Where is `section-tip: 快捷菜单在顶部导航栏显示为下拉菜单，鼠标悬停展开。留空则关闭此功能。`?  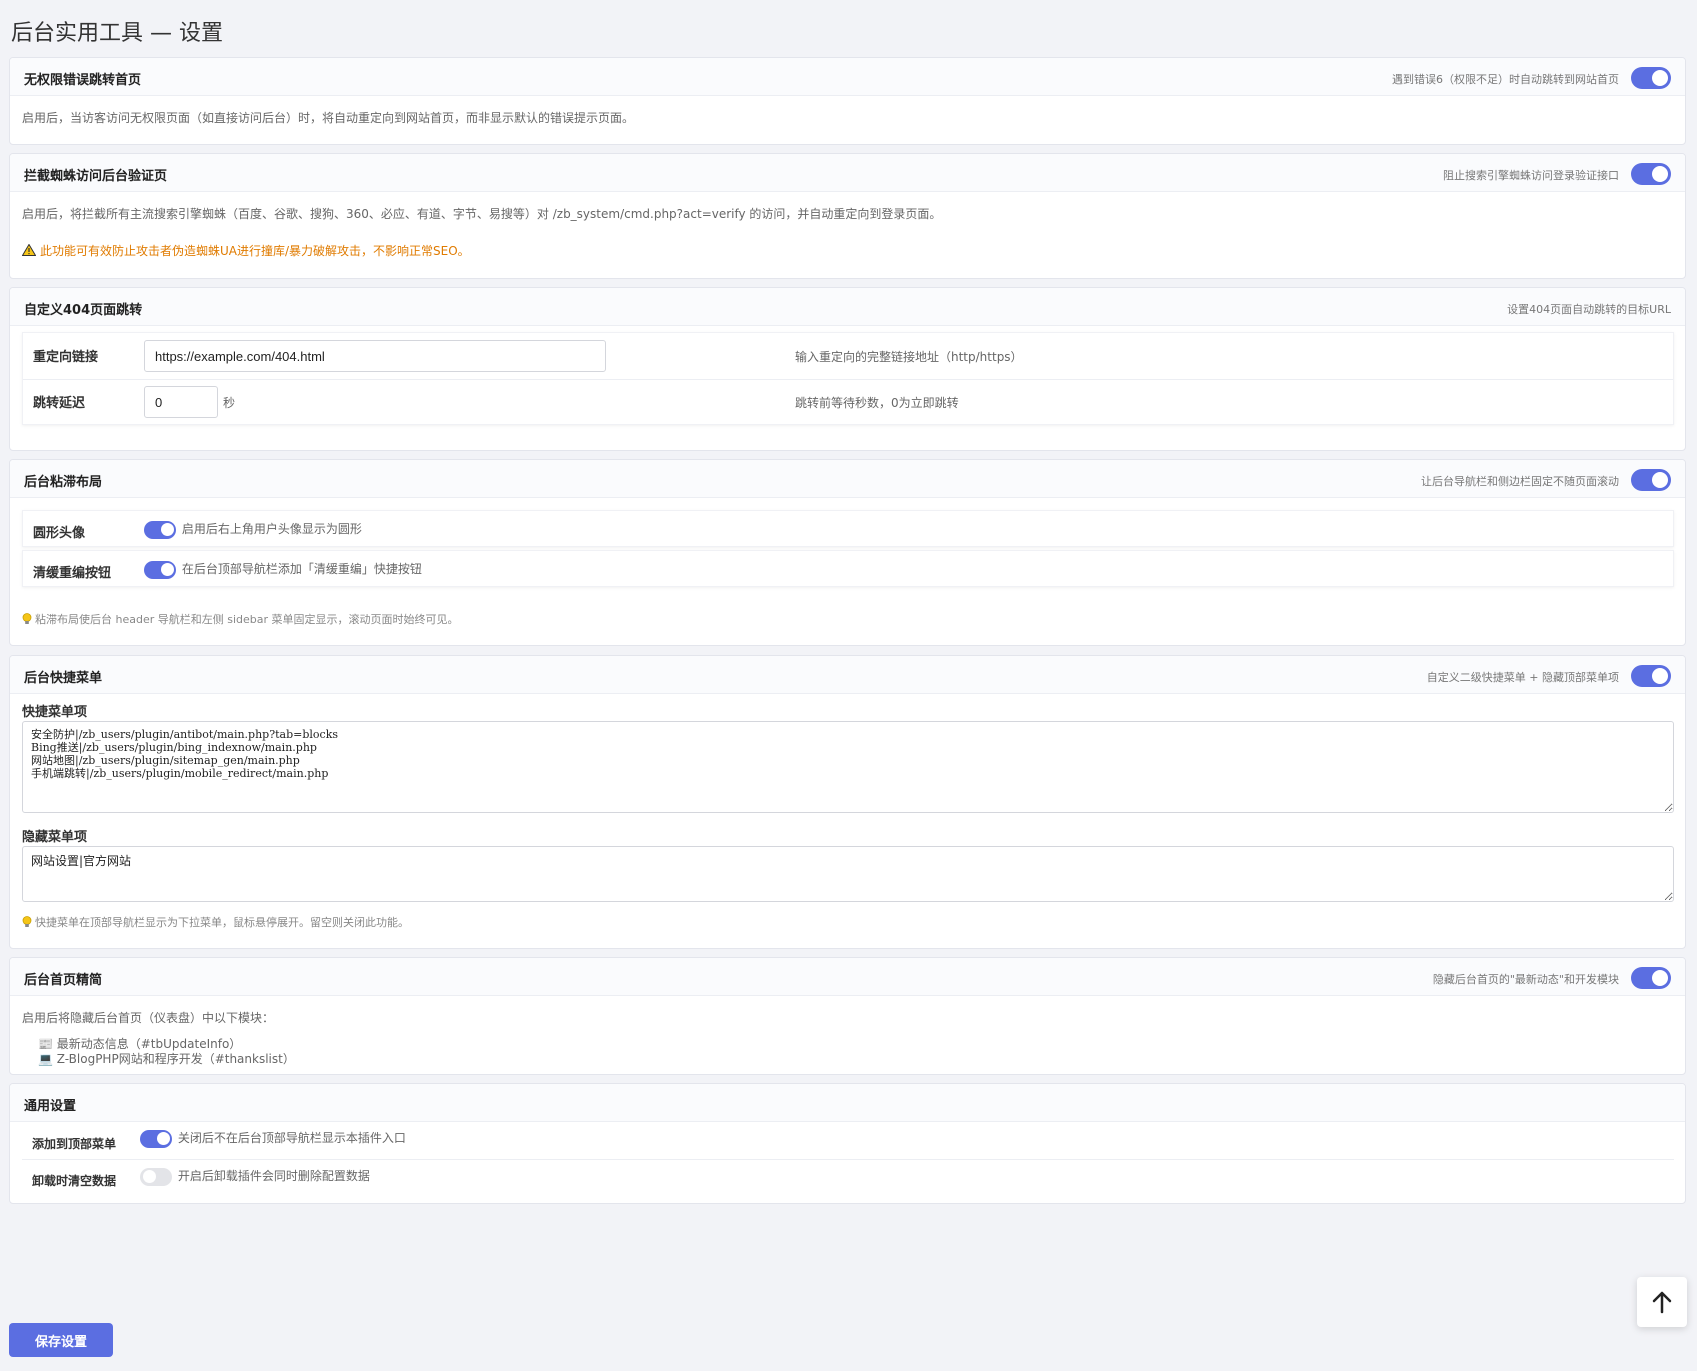
section-tip: 快捷菜单在顶部导航栏显示为下拉菜单，鼠标悬停展开。留空则关闭此功能。 is located at coordinates (215, 922).